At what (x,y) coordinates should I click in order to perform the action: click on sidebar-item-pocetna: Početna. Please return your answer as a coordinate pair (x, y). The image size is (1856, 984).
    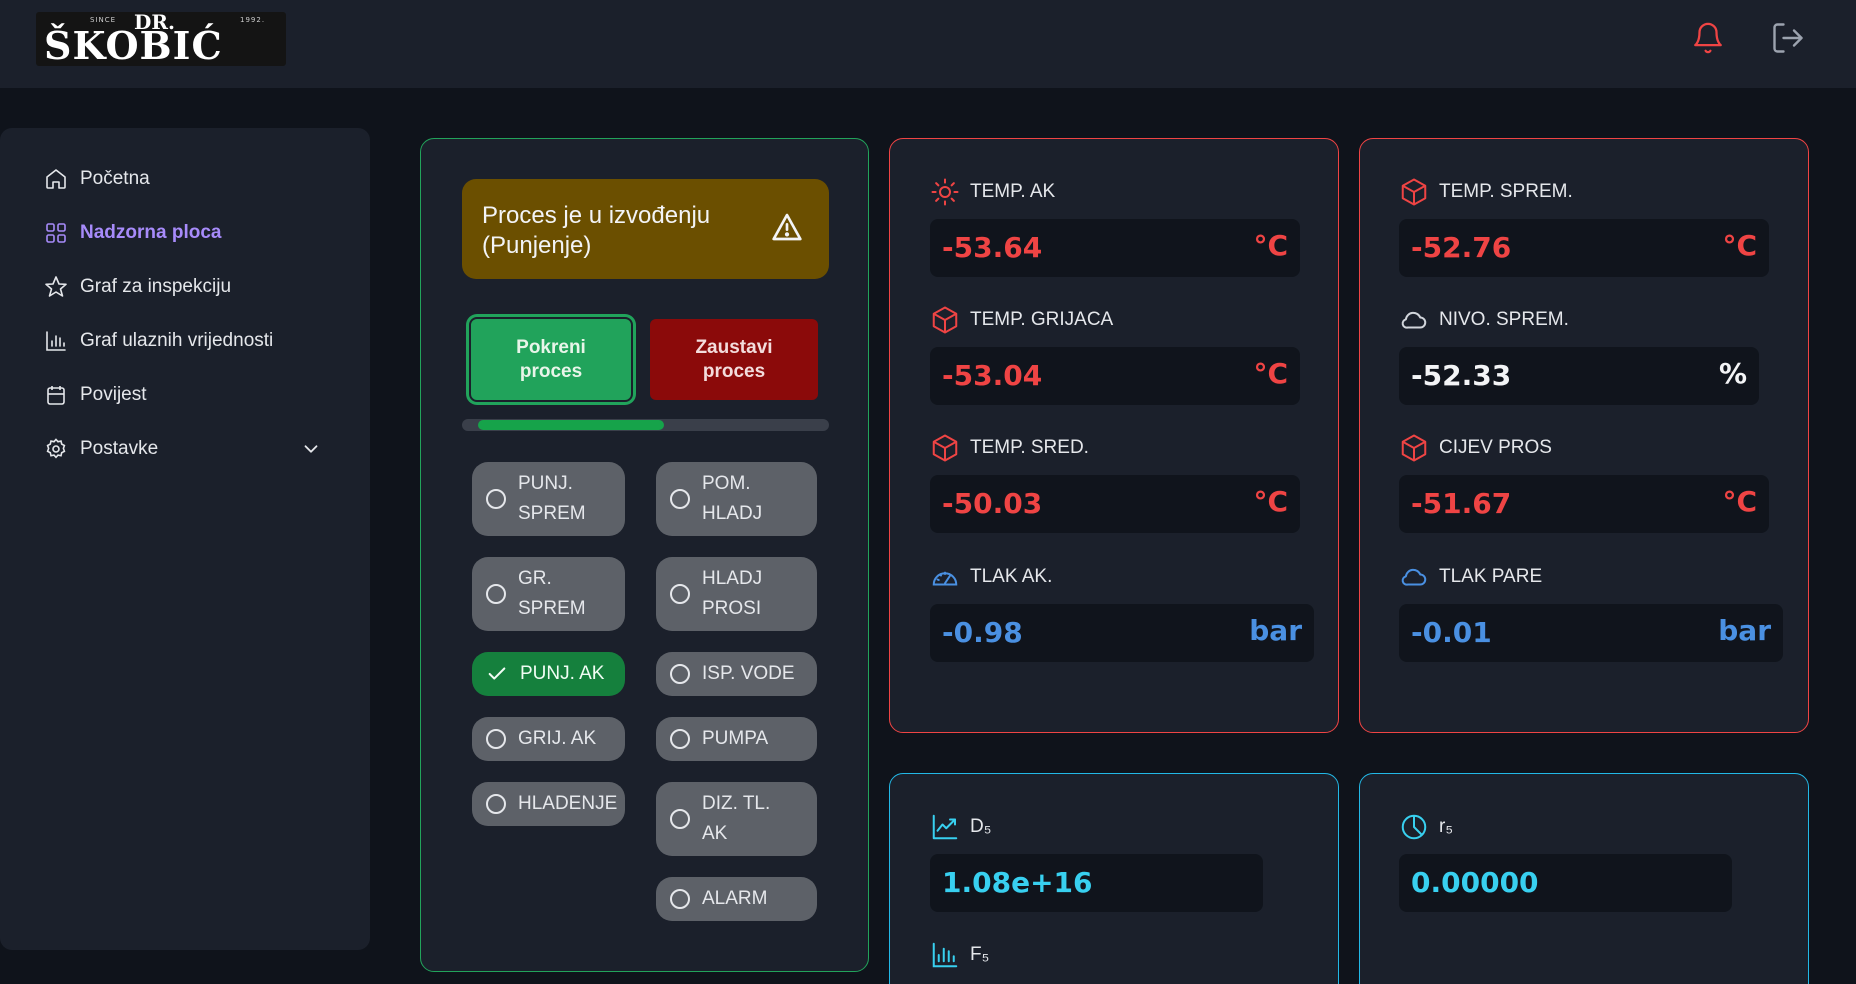
    Looking at the image, I should click on (97, 179).